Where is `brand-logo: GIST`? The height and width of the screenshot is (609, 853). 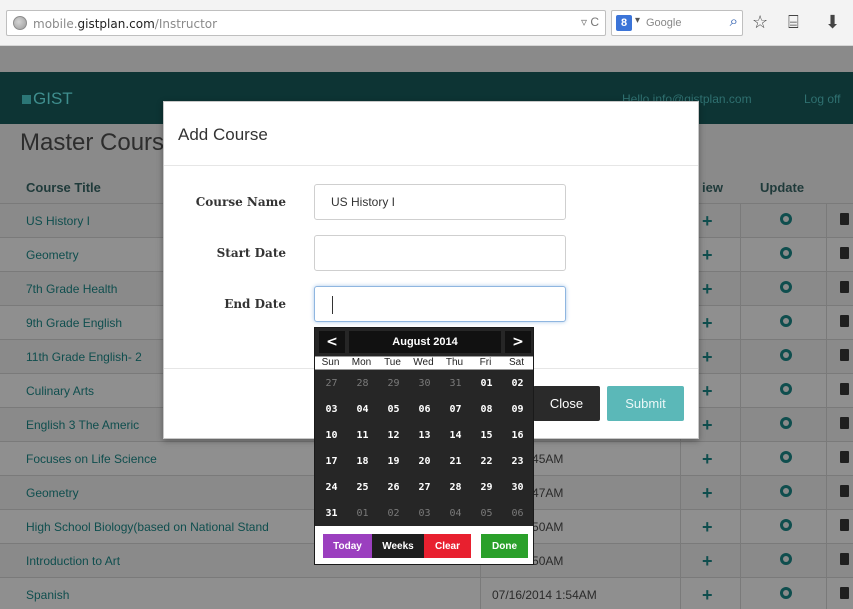
brand-logo: GIST is located at coordinates (47, 99).